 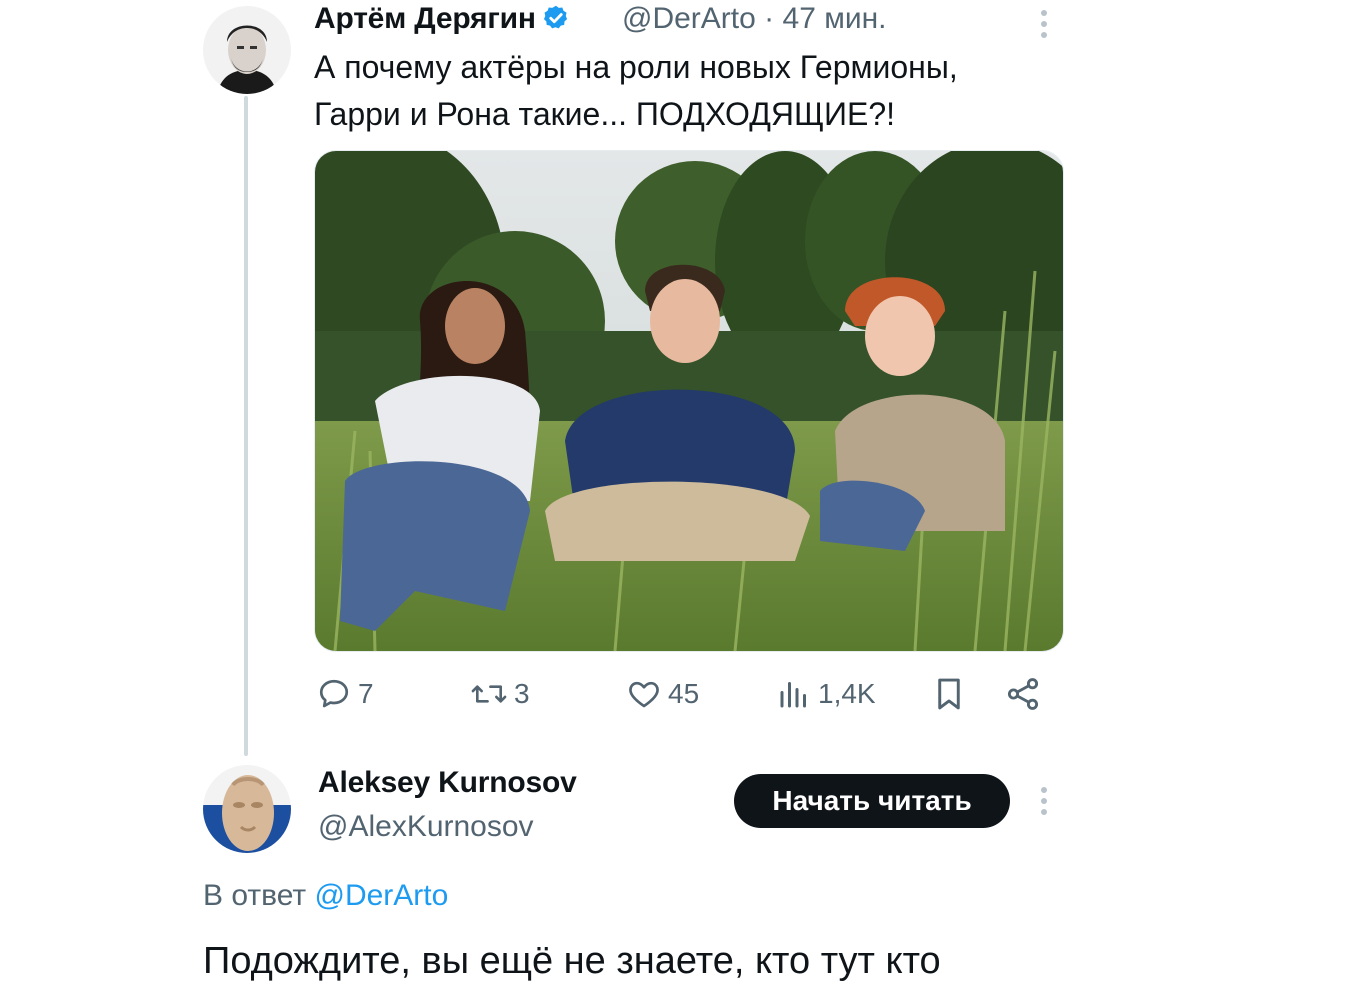 I want to click on reply-to-line: В ответ @DerArto, so click(x=325, y=896).